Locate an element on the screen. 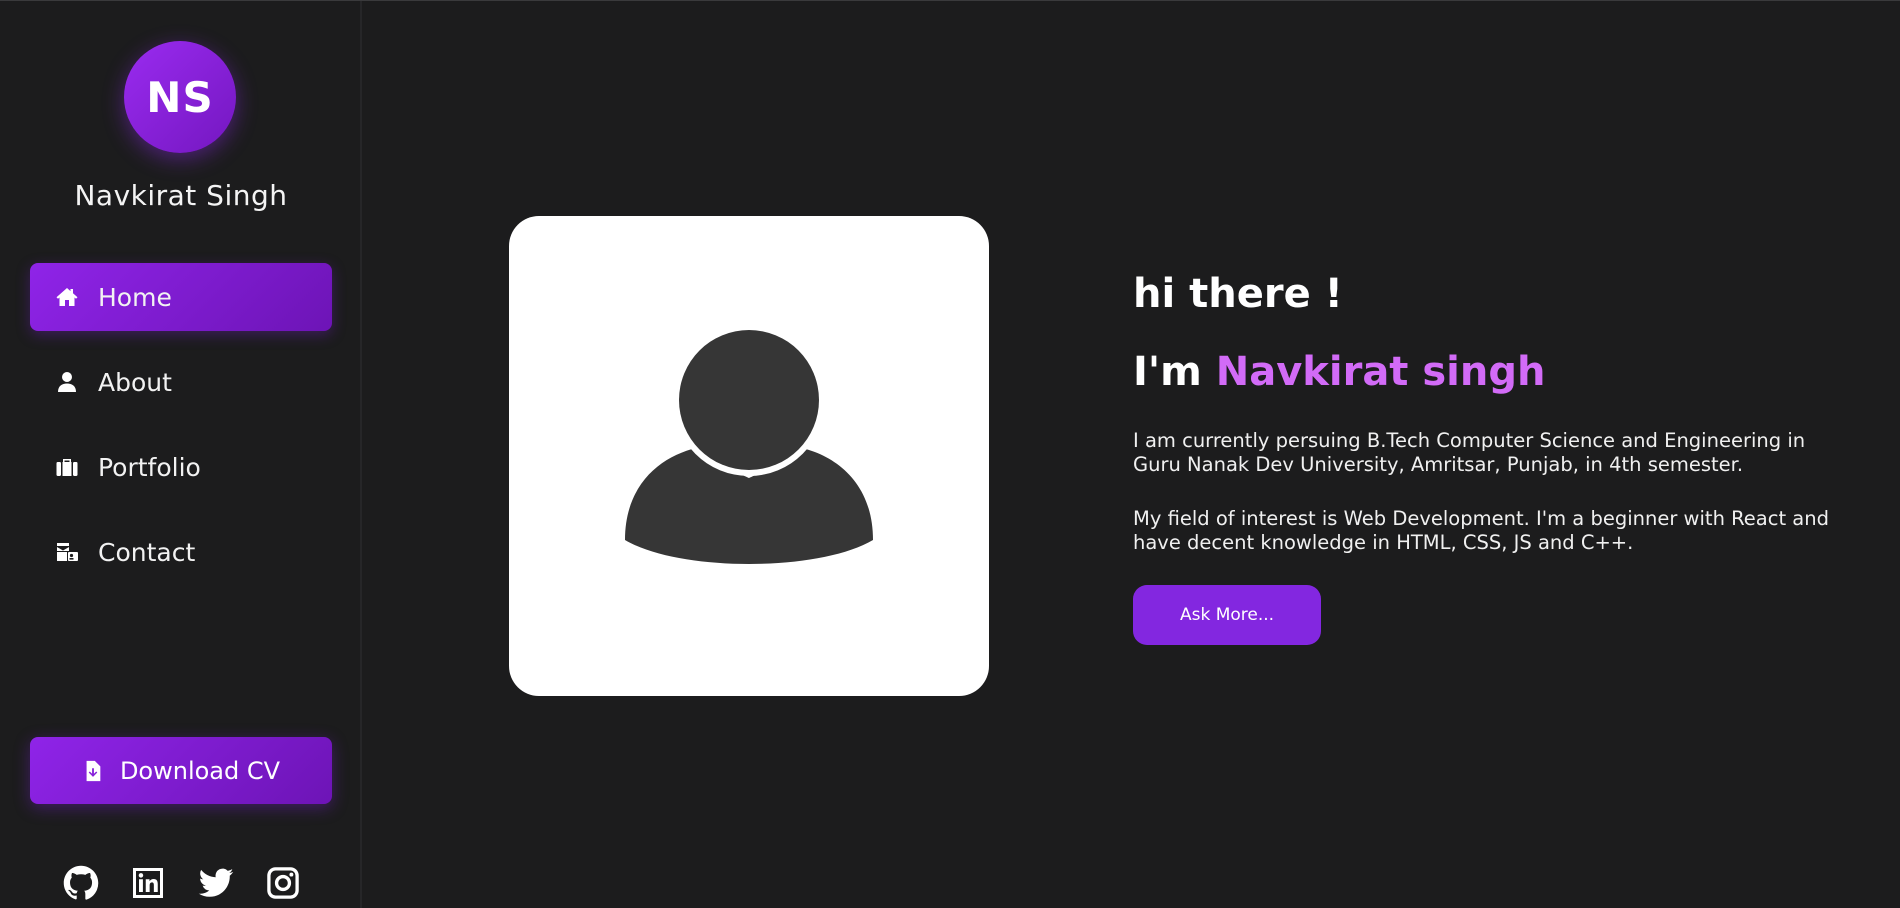 The image size is (1900, 908). intro-heading: I'm Navkirat singh is located at coordinates (1339, 372).